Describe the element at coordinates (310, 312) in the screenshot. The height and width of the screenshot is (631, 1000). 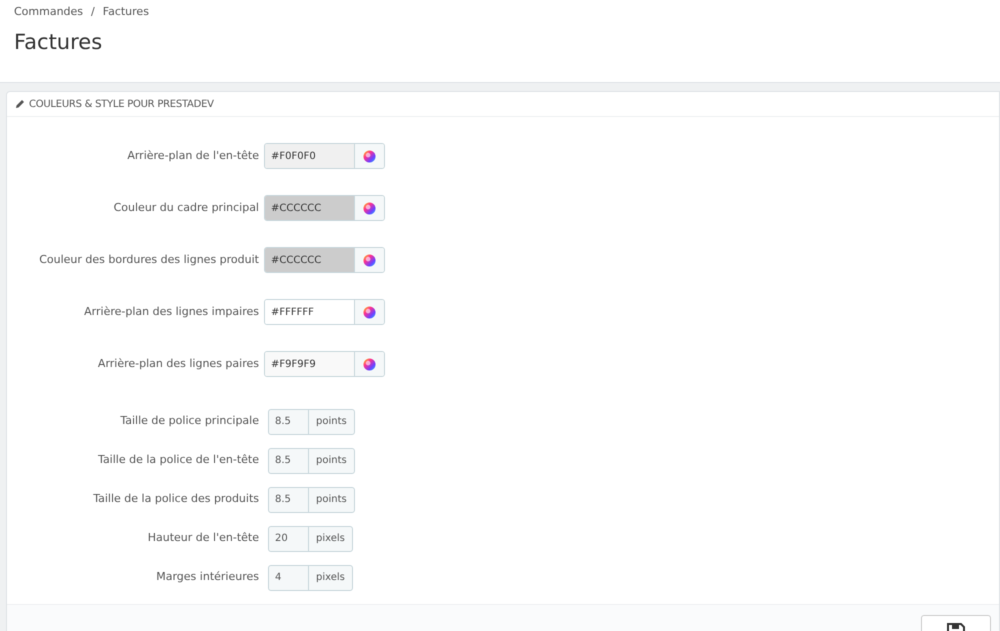
I see `color-input: #FFFFFF` at that location.